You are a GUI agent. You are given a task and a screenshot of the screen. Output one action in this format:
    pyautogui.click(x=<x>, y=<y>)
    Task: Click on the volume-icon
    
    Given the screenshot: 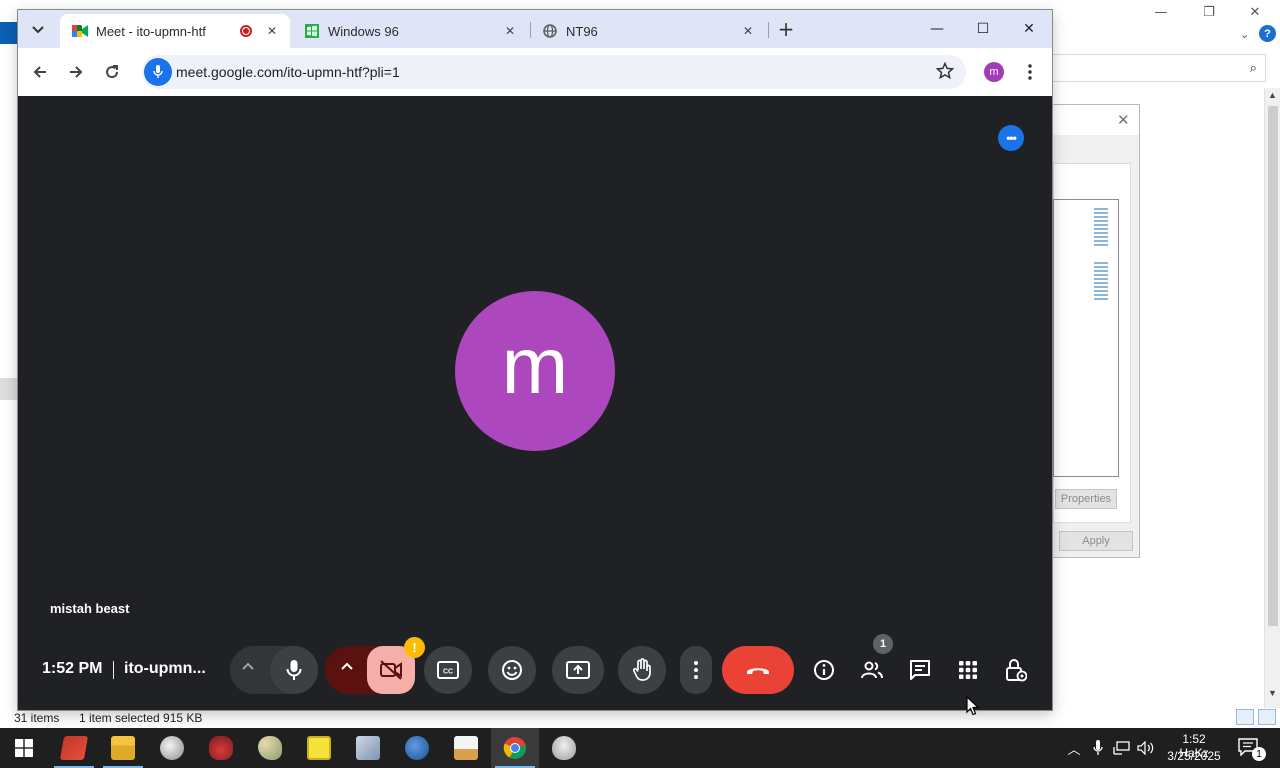 What is the action you would take?
    pyautogui.click(x=1146, y=748)
    